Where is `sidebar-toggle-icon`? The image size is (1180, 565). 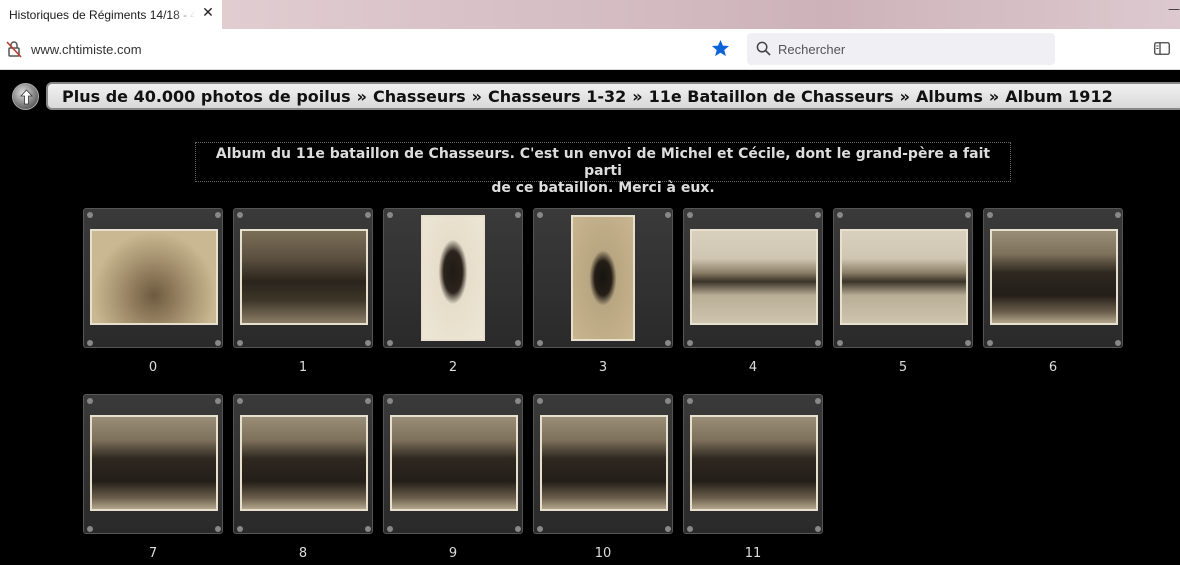 sidebar-toggle-icon is located at coordinates (1162, 48).